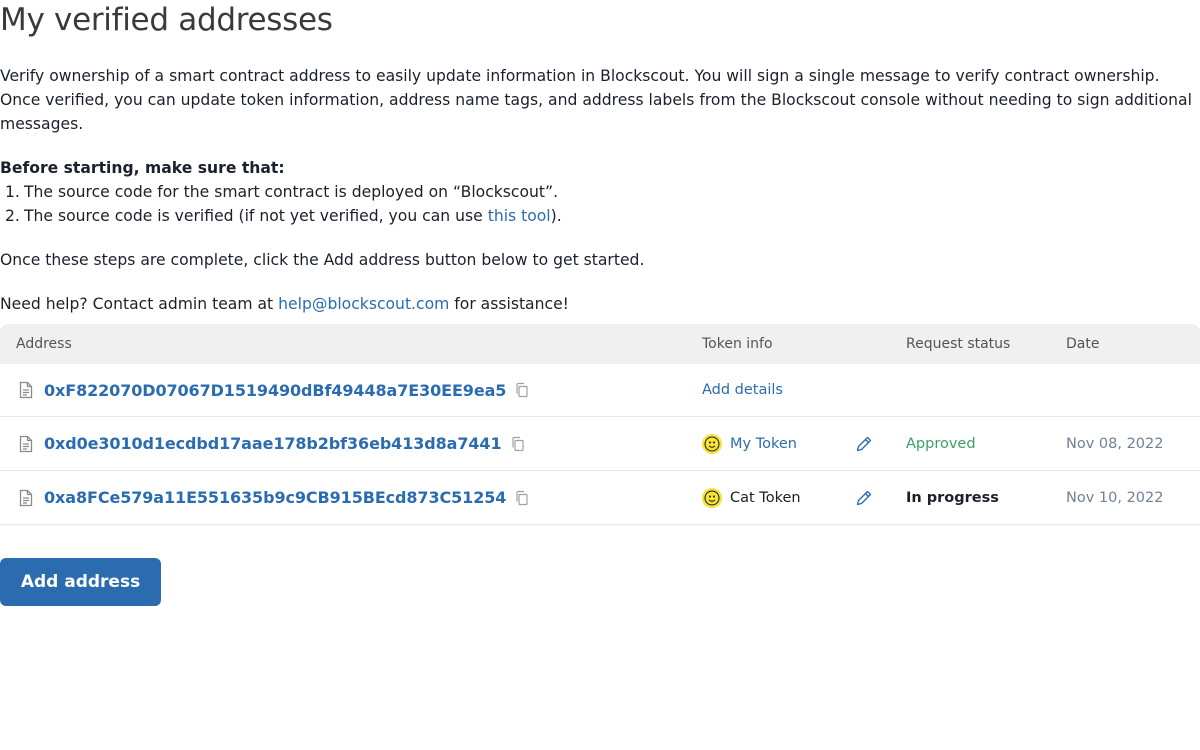 The width and height of the screenshot is (1200, 750). I want to click on status-badge: In progress, so click(952, 497).